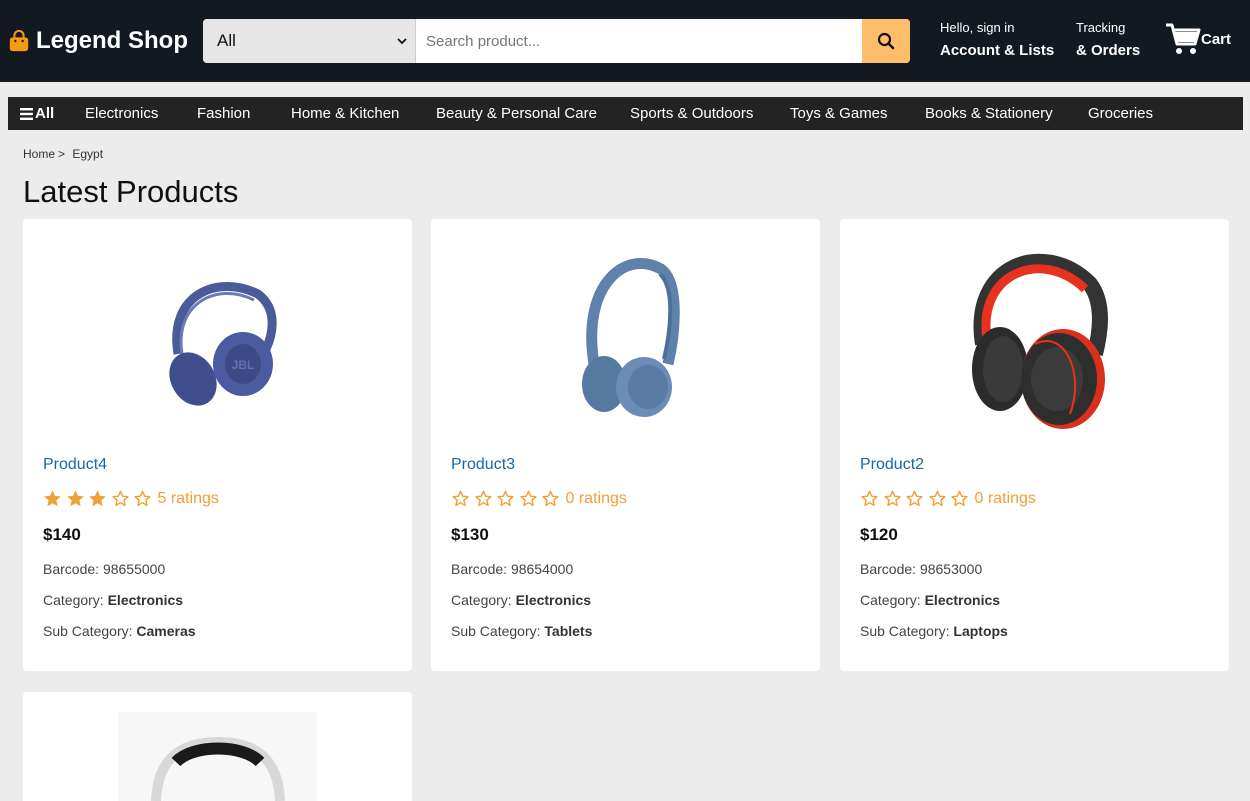  Describe the element at coordinates (309, 41) in the screenshot. I see `search-category-select: All` at that location.